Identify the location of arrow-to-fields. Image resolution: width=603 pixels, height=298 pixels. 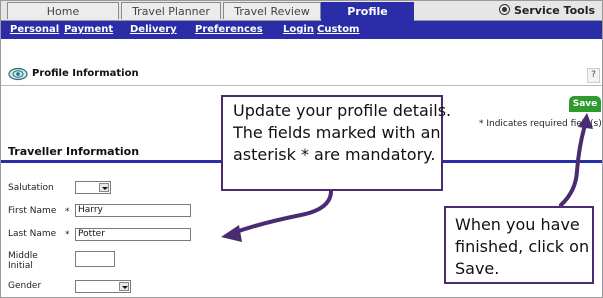
(282, 212).